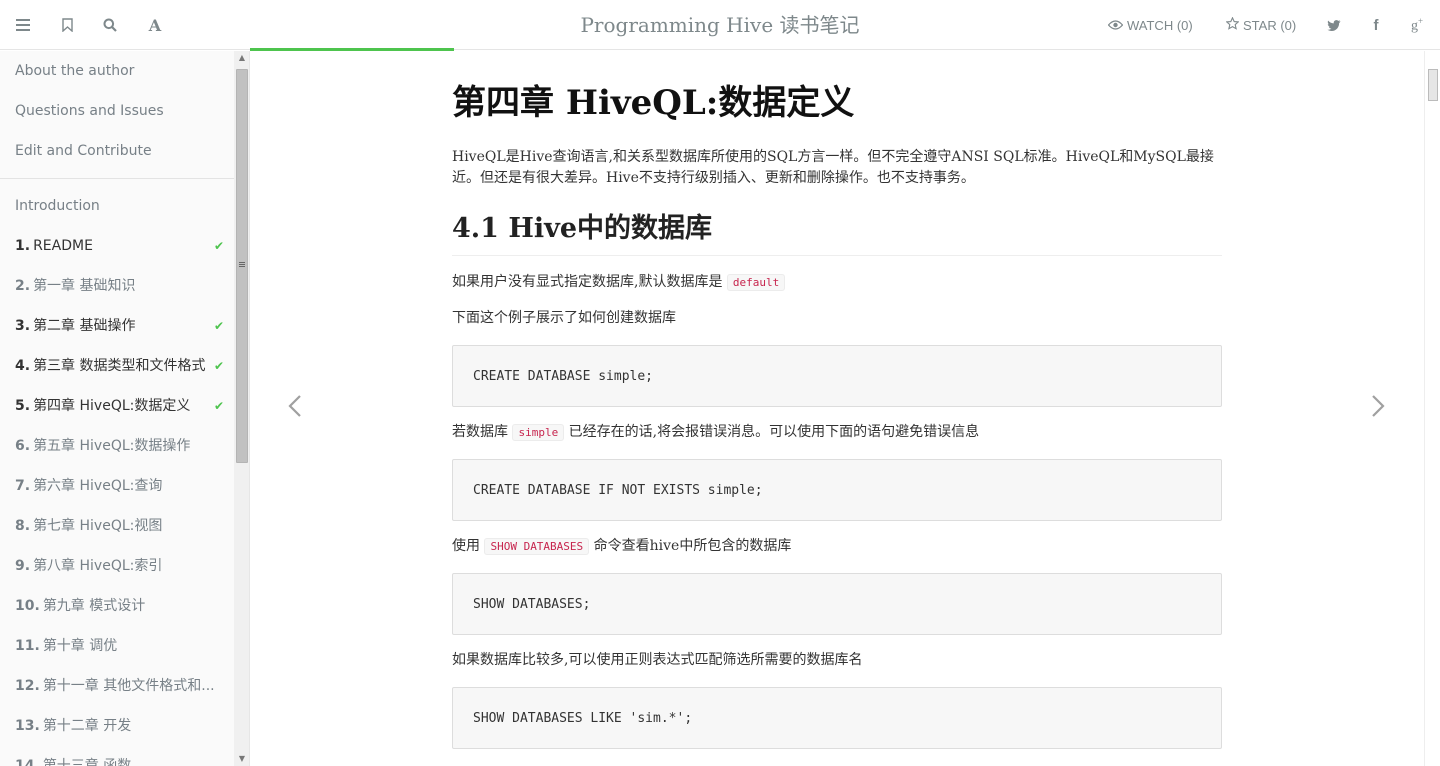  What do you see at coordinates (117, 151) in the screenshot?
I see `edit-contribute-link: Edit and Contribute` at bounding box center [117, 151].